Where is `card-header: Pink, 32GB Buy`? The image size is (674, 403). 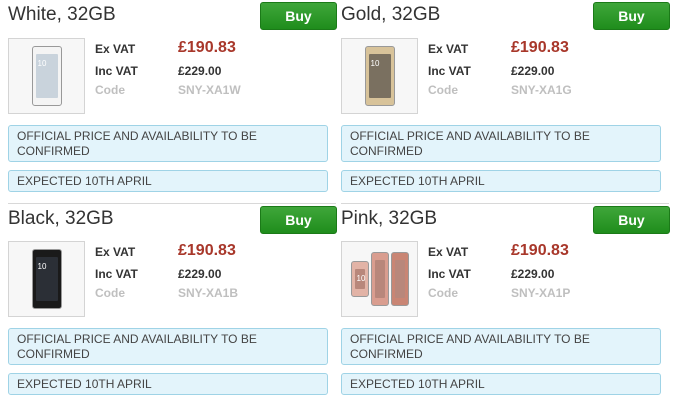 card-header: Pink, 32GB Buy is located at coordinates (505, 219).